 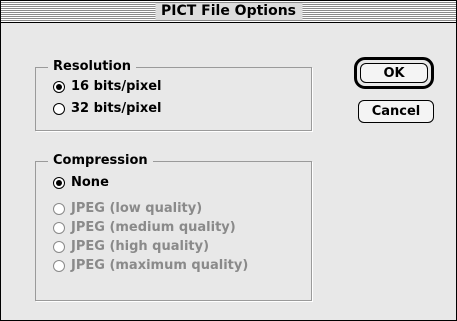 I want to click on radio-label: JPEG (low quality), so click(x=137, y=208).